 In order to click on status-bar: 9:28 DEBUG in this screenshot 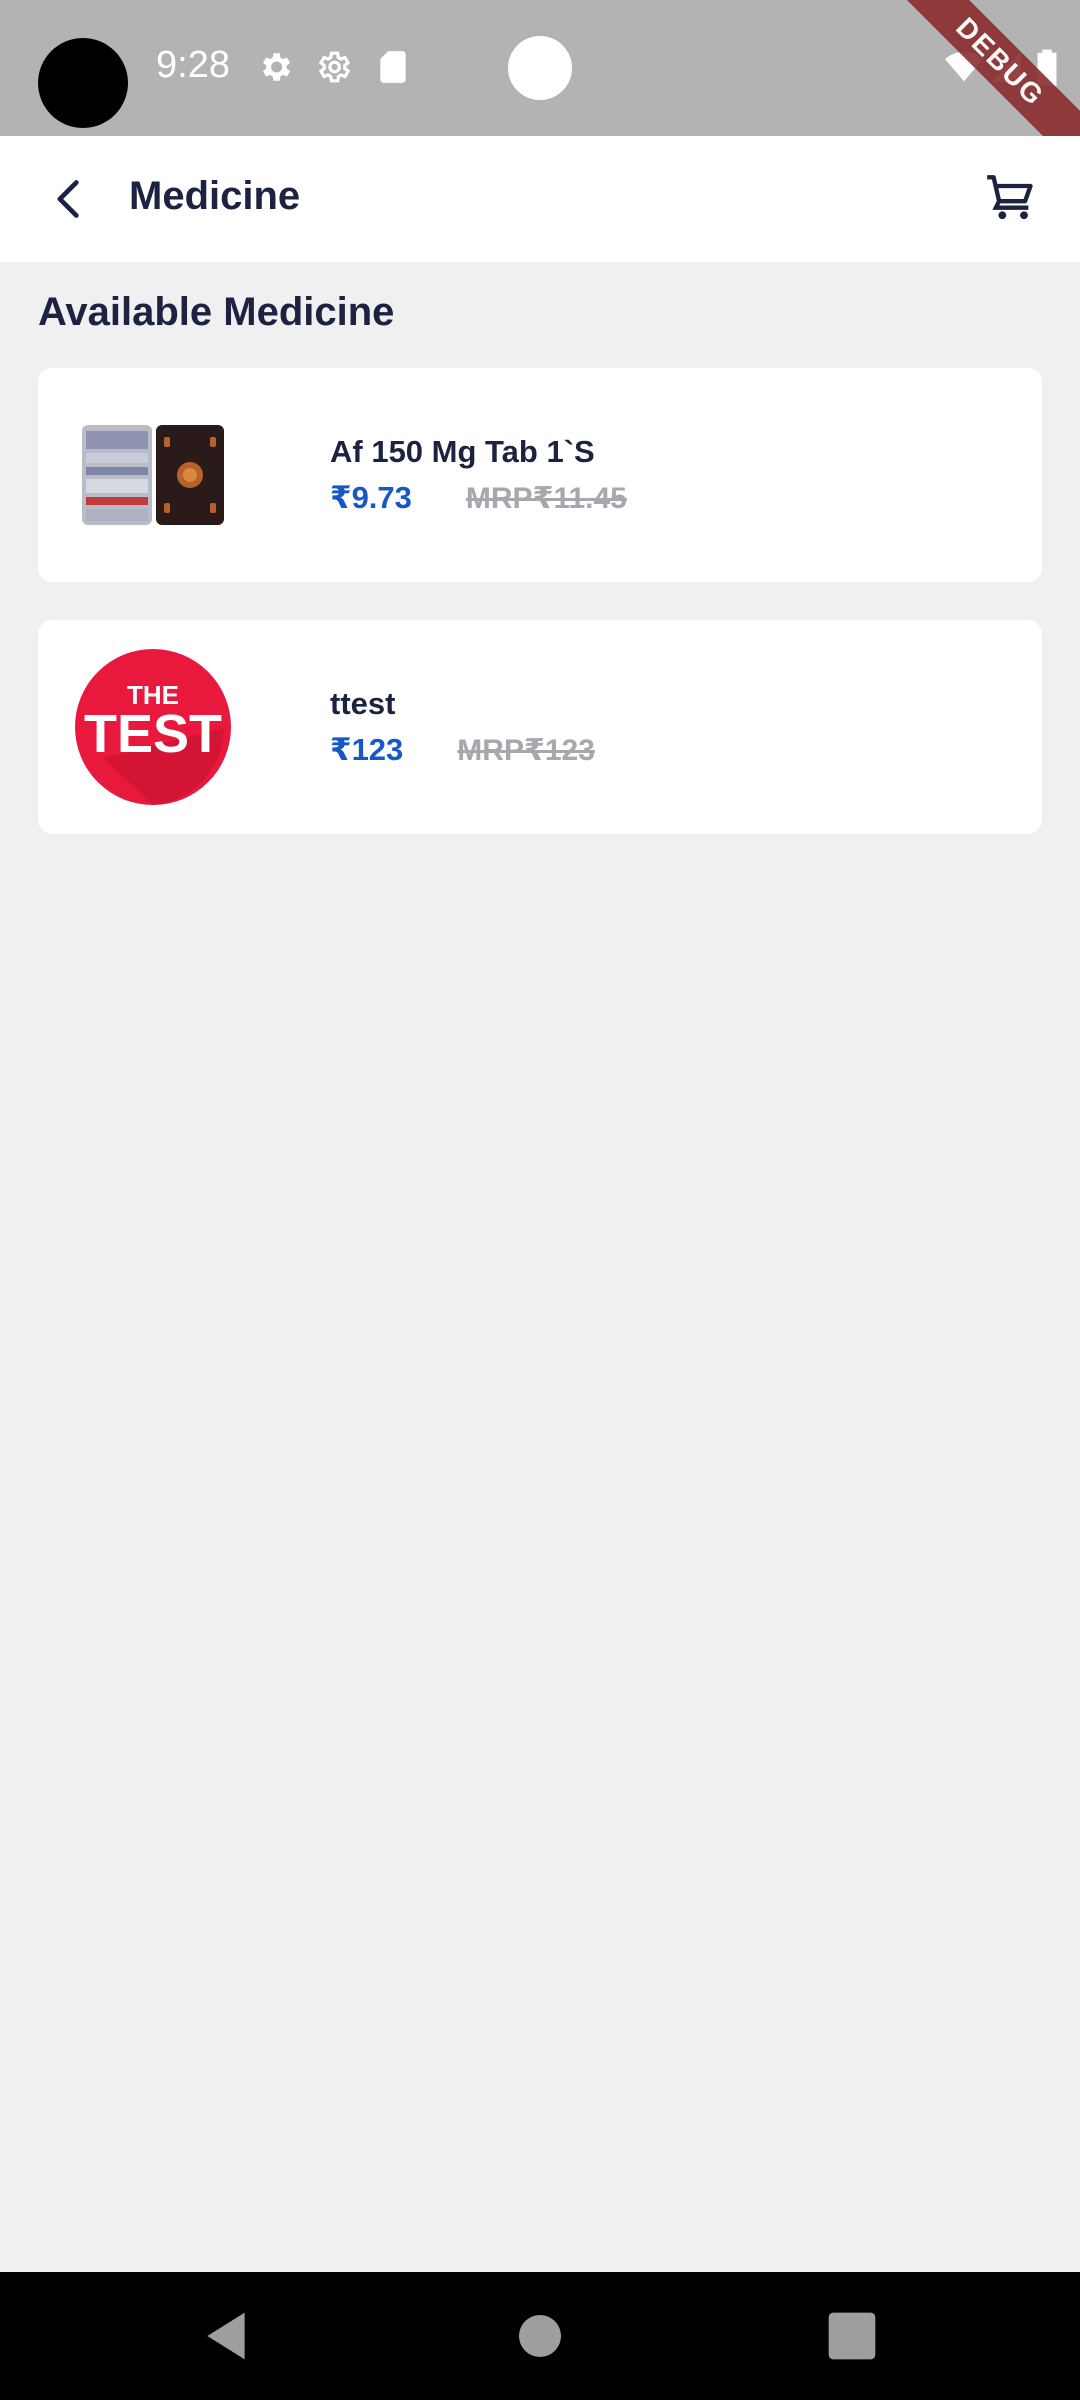, I will do `click(540, 68)`.